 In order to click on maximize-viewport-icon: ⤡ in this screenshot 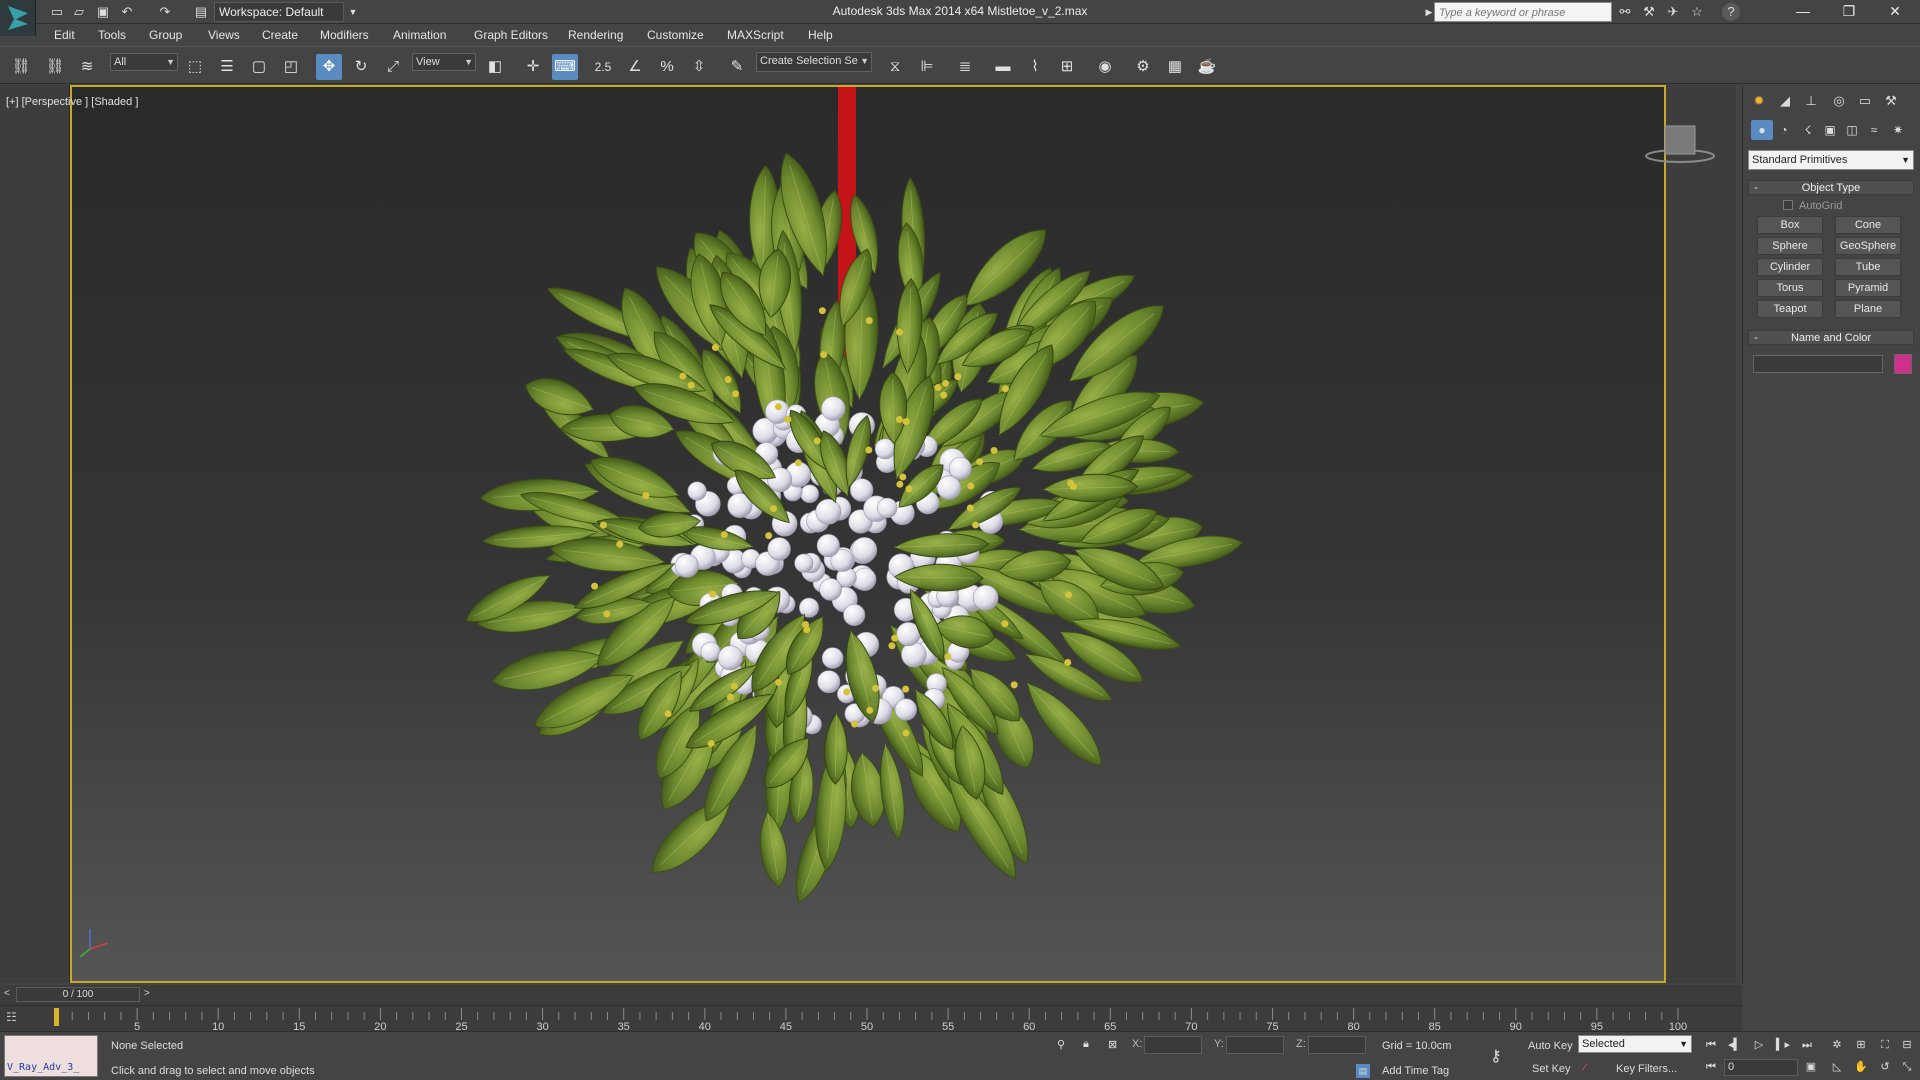, I will do `click(1907, 1067)`.